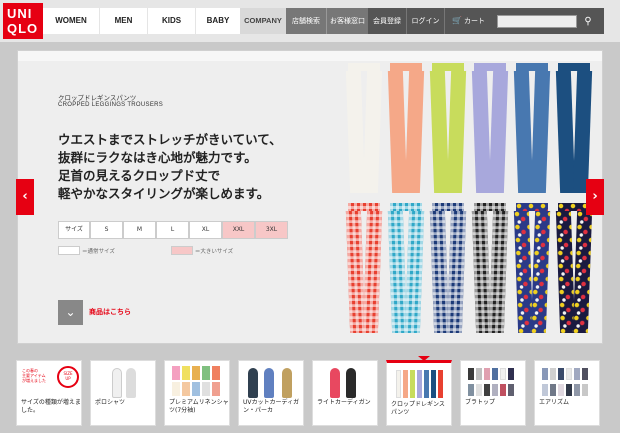 The height and width of the screenshot is (433, 620). What do you see at coordinates (106, 230) in the screenshot?
I see `size-s: S` at bounding box center [106, 230].